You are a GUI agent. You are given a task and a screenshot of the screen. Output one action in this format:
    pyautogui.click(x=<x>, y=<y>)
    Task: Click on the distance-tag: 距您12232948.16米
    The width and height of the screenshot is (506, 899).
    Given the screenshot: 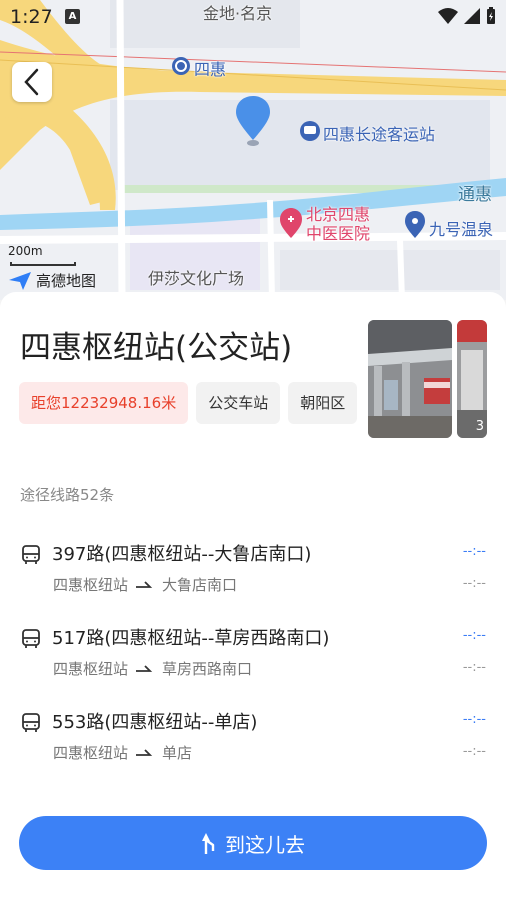 What is the action you would take?
    pyautogui.click(x=104, y=403)
    